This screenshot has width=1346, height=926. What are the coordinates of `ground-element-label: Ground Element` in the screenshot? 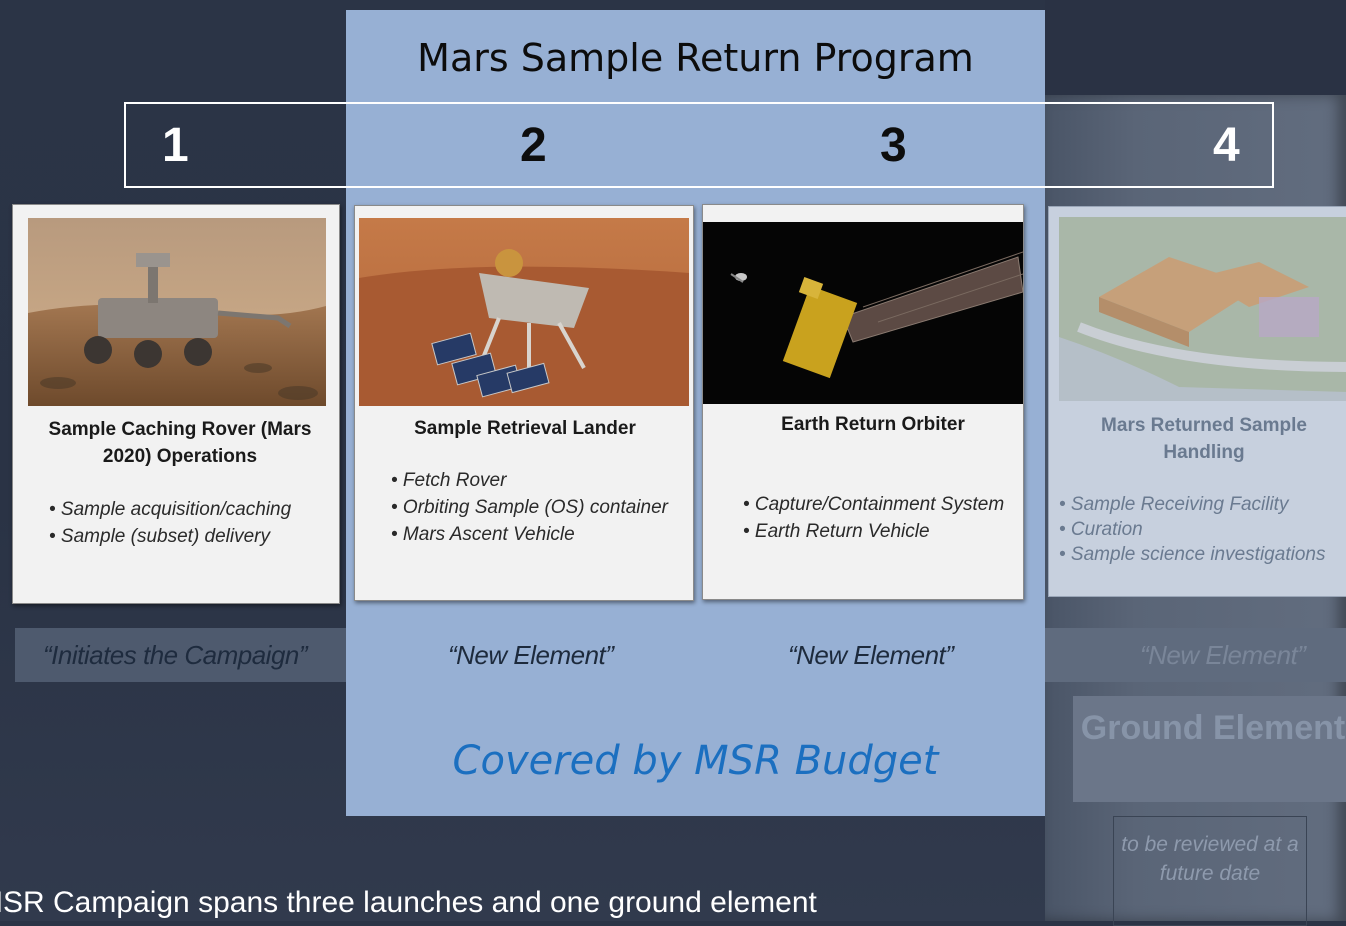 It's located at (1213, 728).